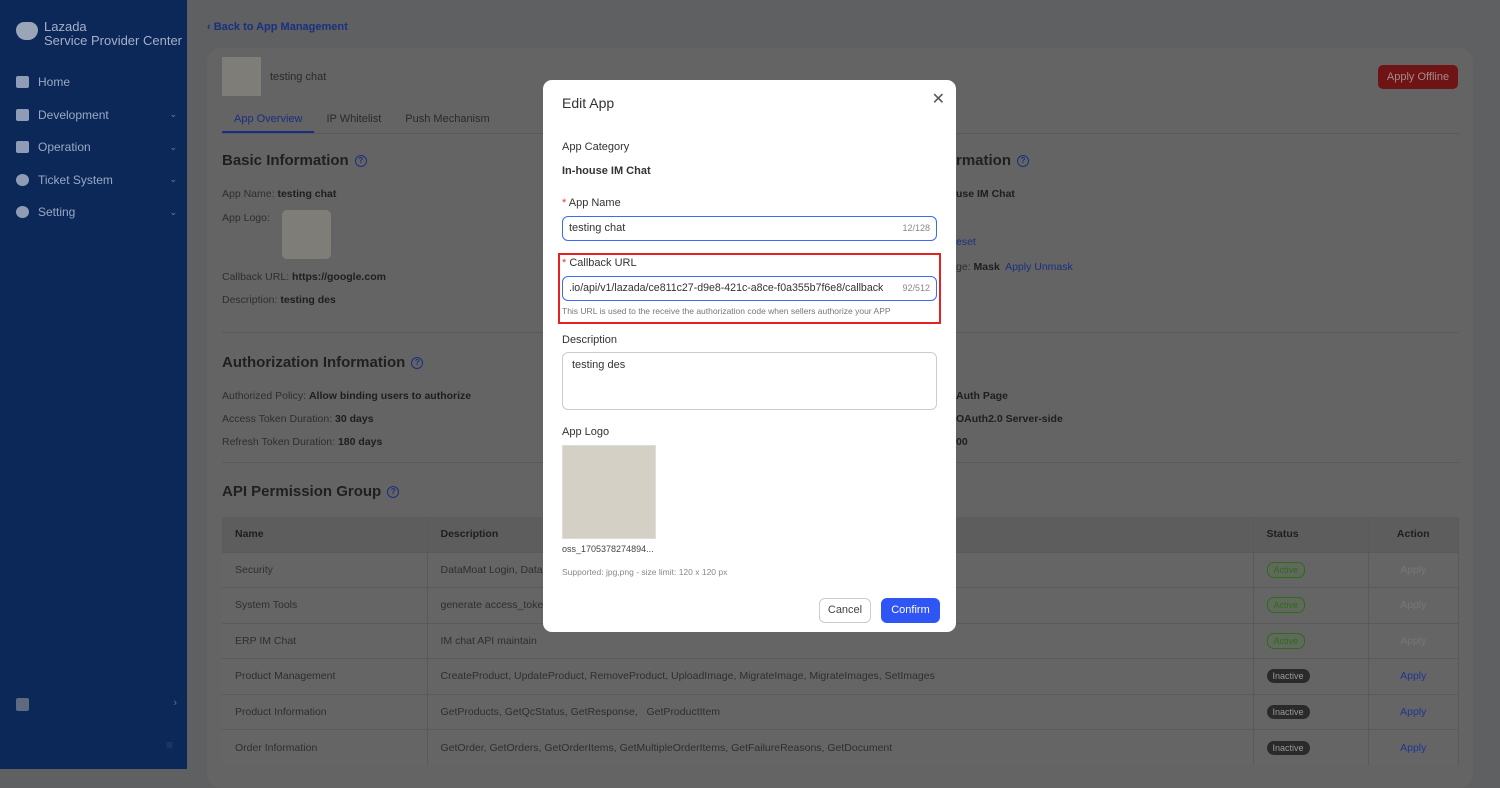 This screenshot has width=1500, height=788. Describe the element at coordinates (1418, 77) in the screenshot. I see `apply-offline-button: Apply Offline` at that location.